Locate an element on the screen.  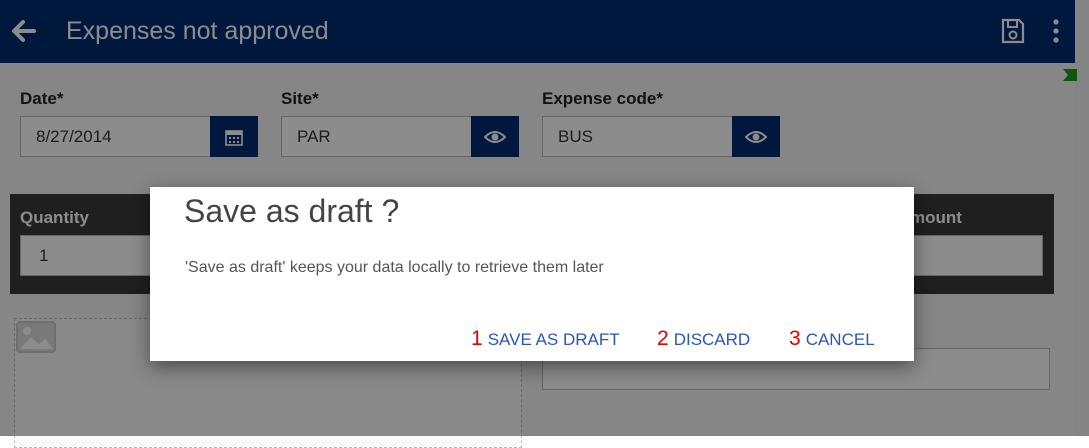
action-label: DISCARD is located at coordinates (712, 339).